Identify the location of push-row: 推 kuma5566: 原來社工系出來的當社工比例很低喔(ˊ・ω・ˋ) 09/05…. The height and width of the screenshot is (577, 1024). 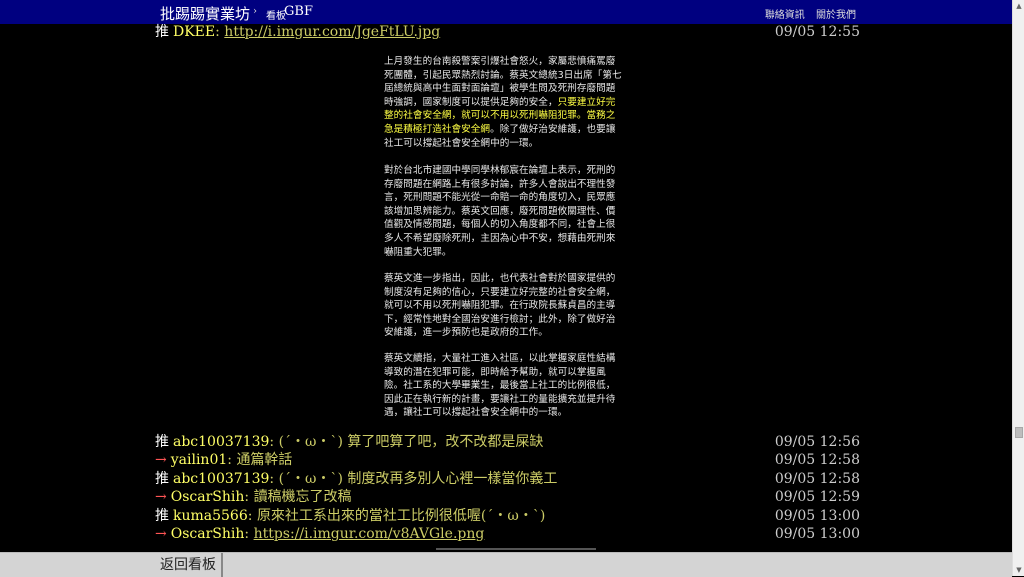
(507, 516).